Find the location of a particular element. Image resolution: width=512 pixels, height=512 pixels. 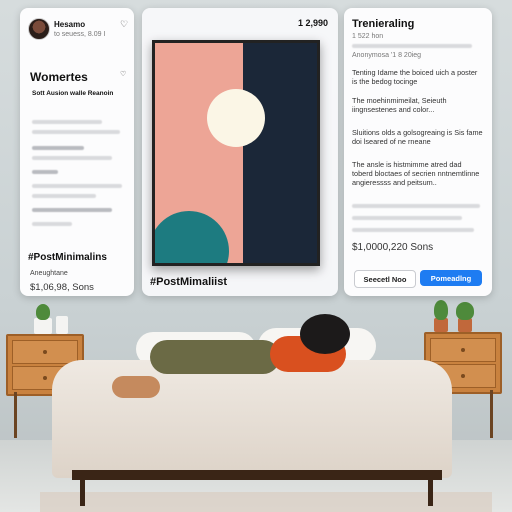

card-title: Trenieraling is located at coordinates (383, 24).